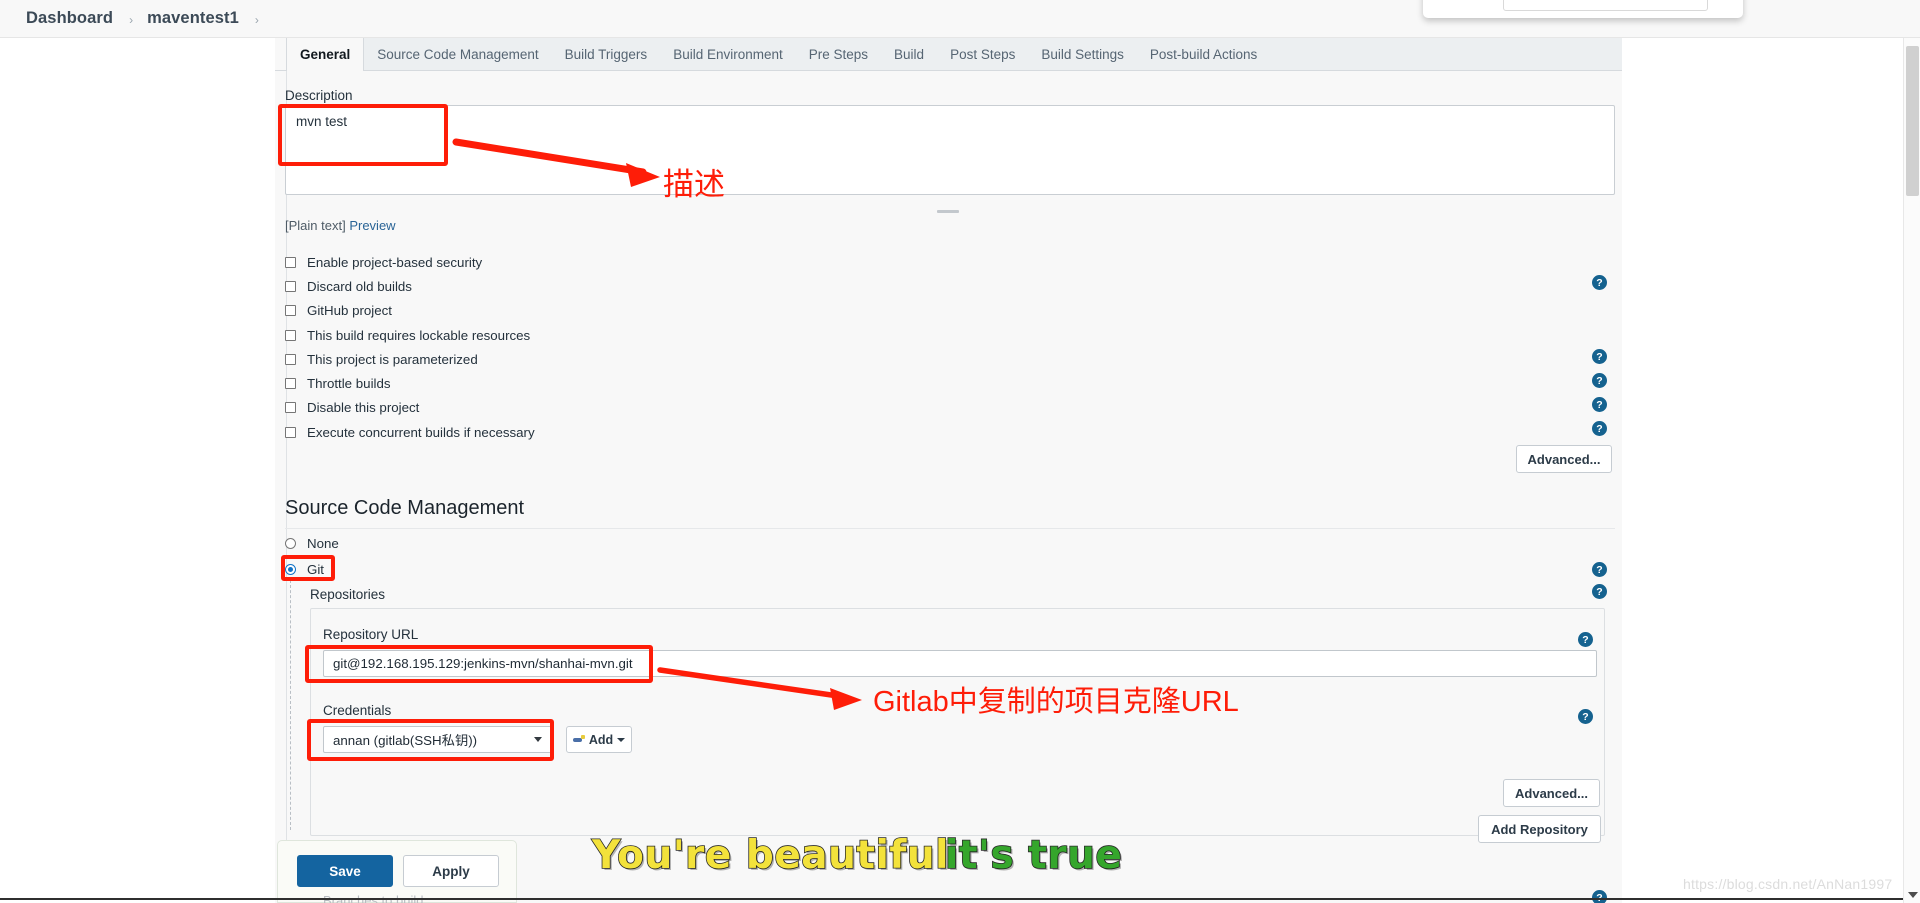  Describe the element at coordinates (948, 211) in the screenshot. I see `textarea-resize-grip` at that location.